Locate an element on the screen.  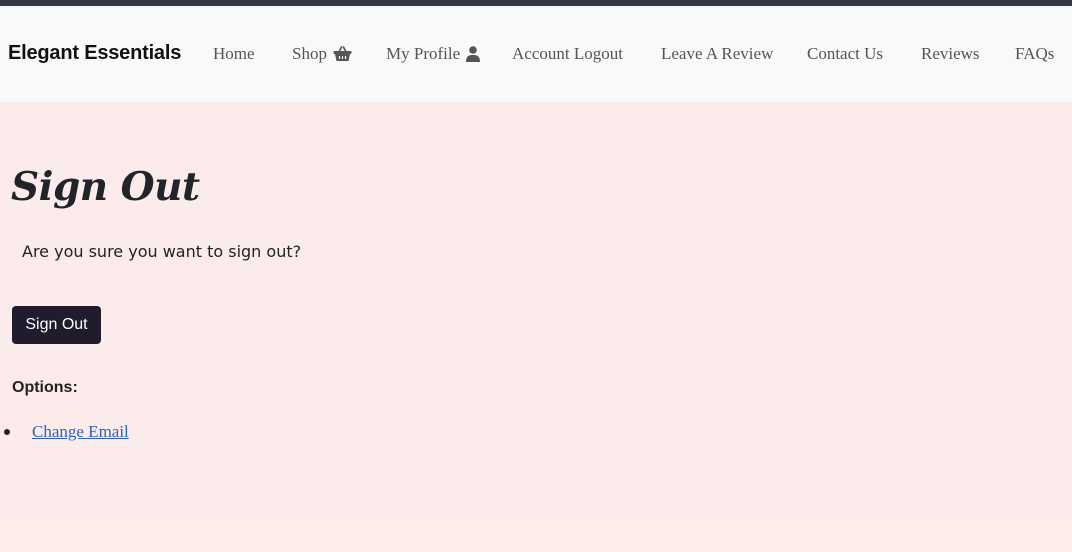
brand-logo-link: Elegant Essentials is located at coordinates (94, 53).